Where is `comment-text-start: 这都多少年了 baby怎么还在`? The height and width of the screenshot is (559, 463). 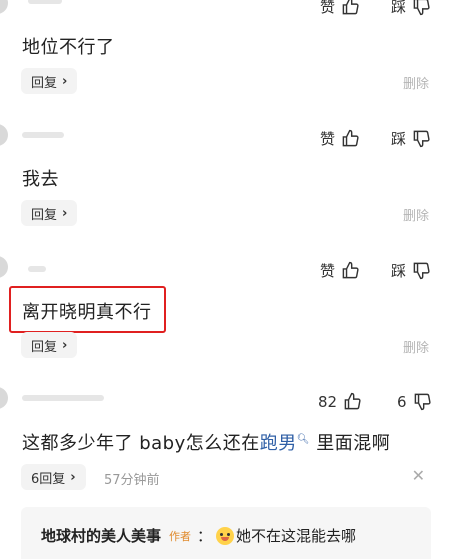 comment-text-start: 这都多少年了 baby怎么还在 is located at coordinates (141, 443).